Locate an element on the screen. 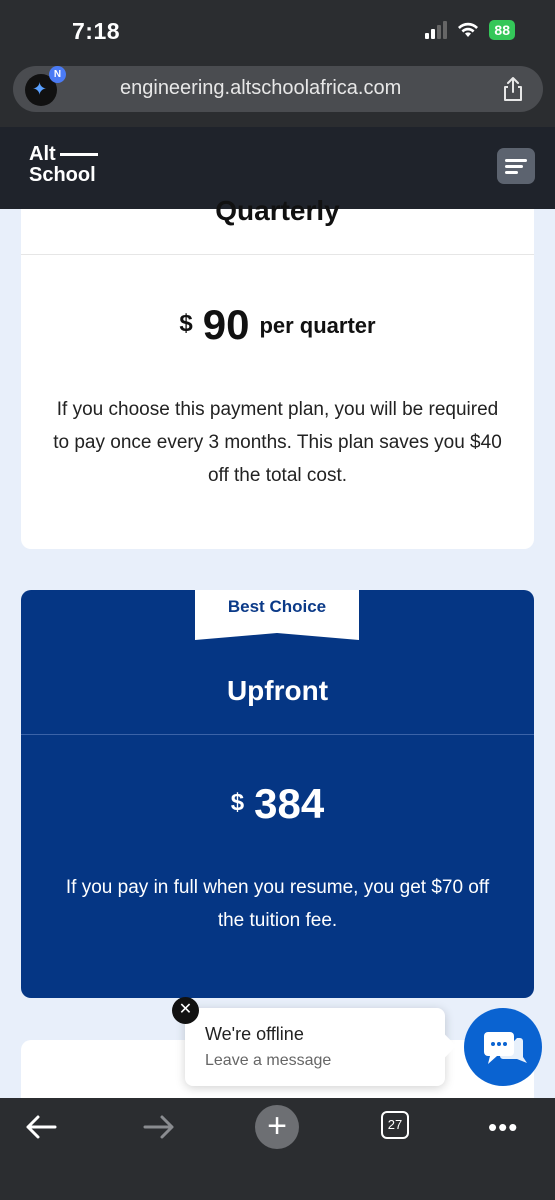 The width and height of the screenshot is (555, 1200). plan-title: Quarterly is located at coordinates (277, 210).